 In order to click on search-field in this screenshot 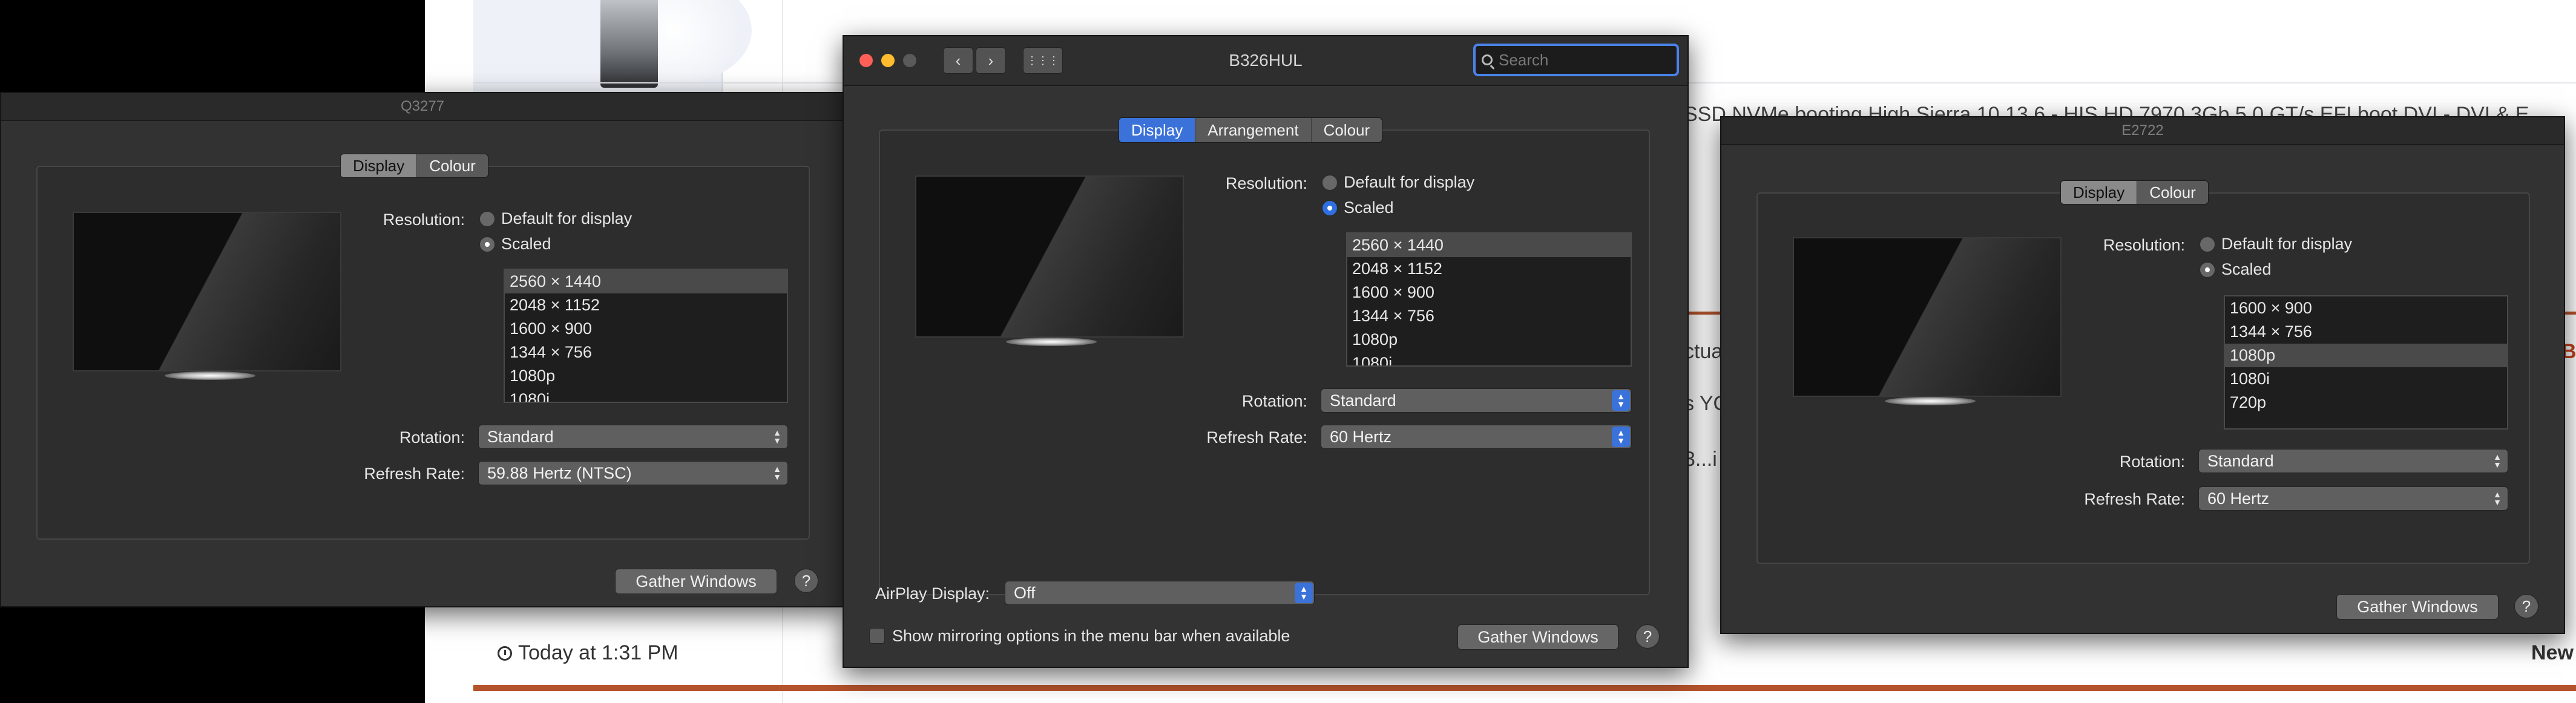, I will do `click(1576, 60)`.